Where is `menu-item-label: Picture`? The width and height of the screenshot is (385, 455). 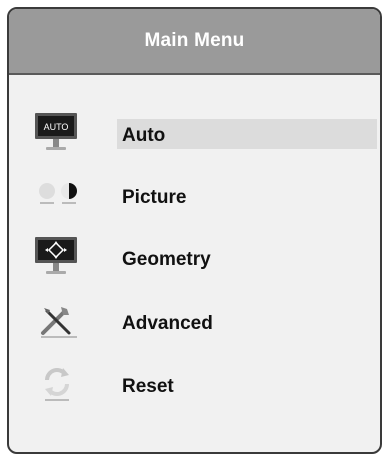 menu-item-label: Picture is located at coordinates (154, 197).